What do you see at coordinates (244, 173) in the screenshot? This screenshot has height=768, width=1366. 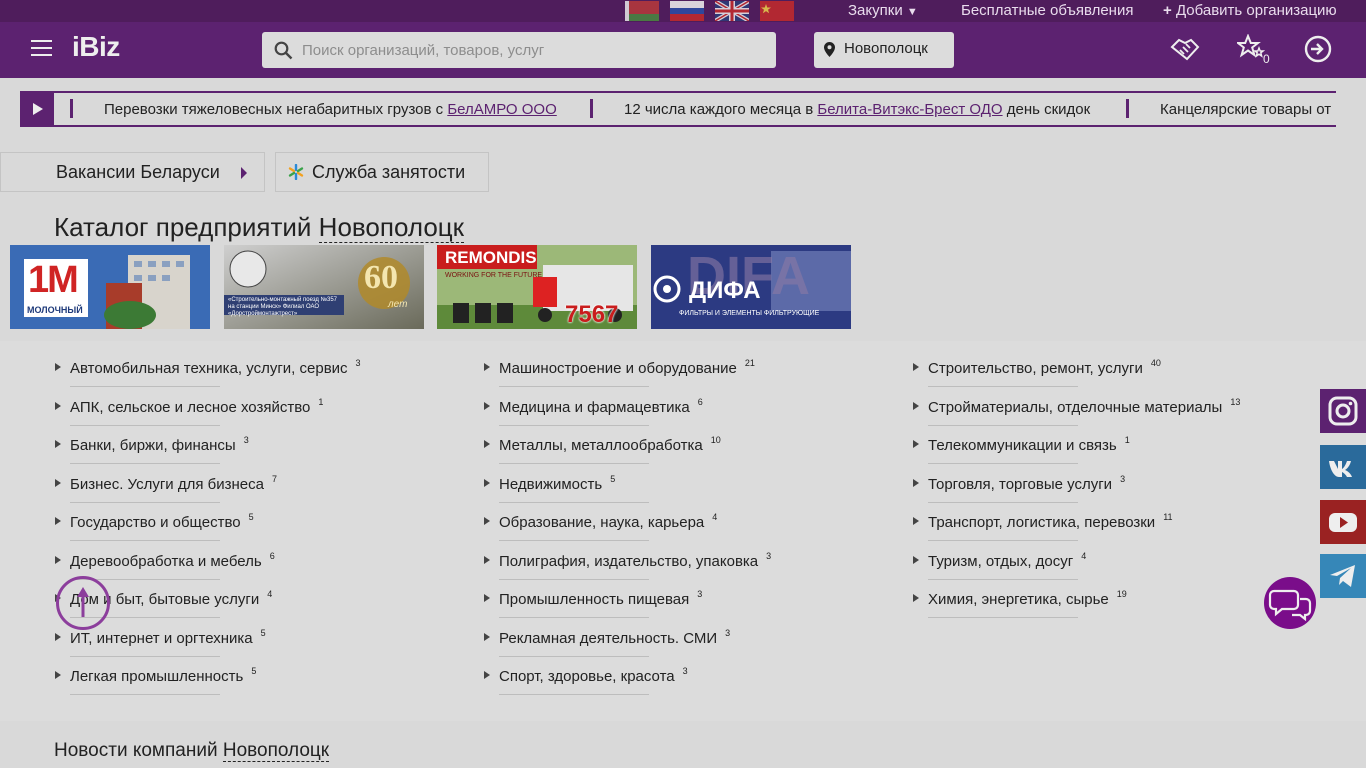 I see `chevron-right-icon` at bounding box center [244, 173].